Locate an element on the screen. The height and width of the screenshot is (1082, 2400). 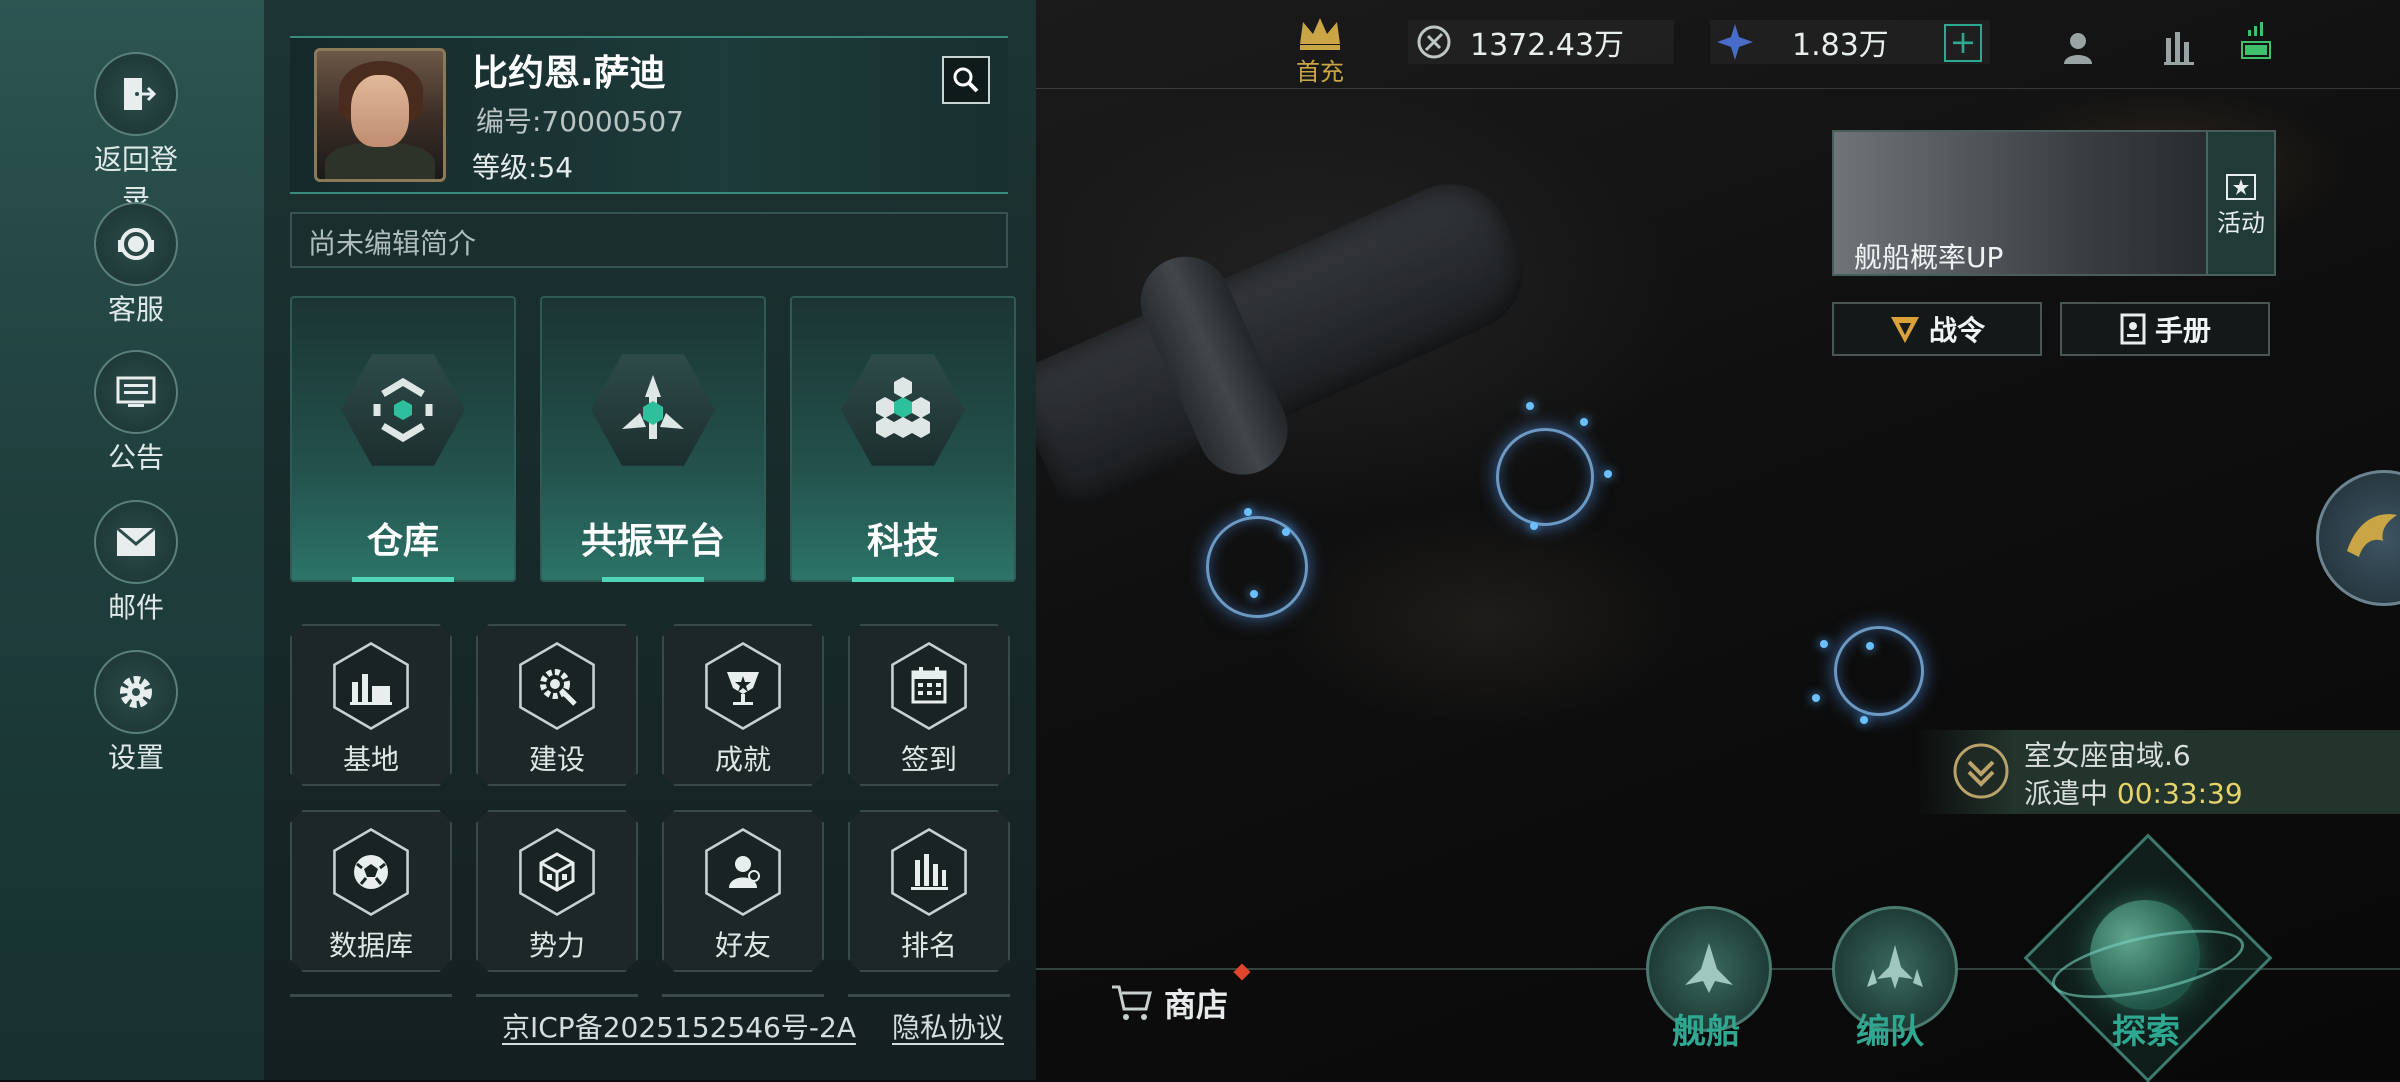
ranking-card: 排名 is located at coordinates (929, 891).